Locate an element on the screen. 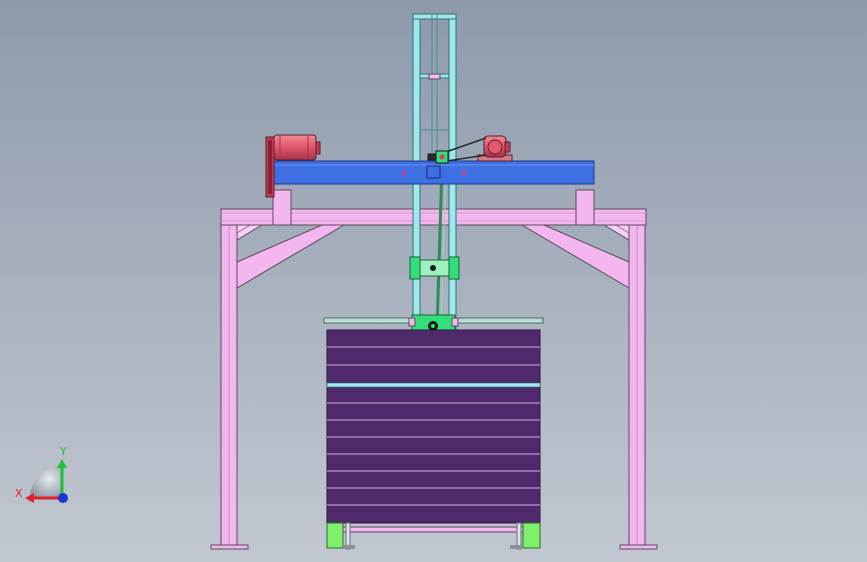  pallet-slide-rail is located at coordinates (433, 529).